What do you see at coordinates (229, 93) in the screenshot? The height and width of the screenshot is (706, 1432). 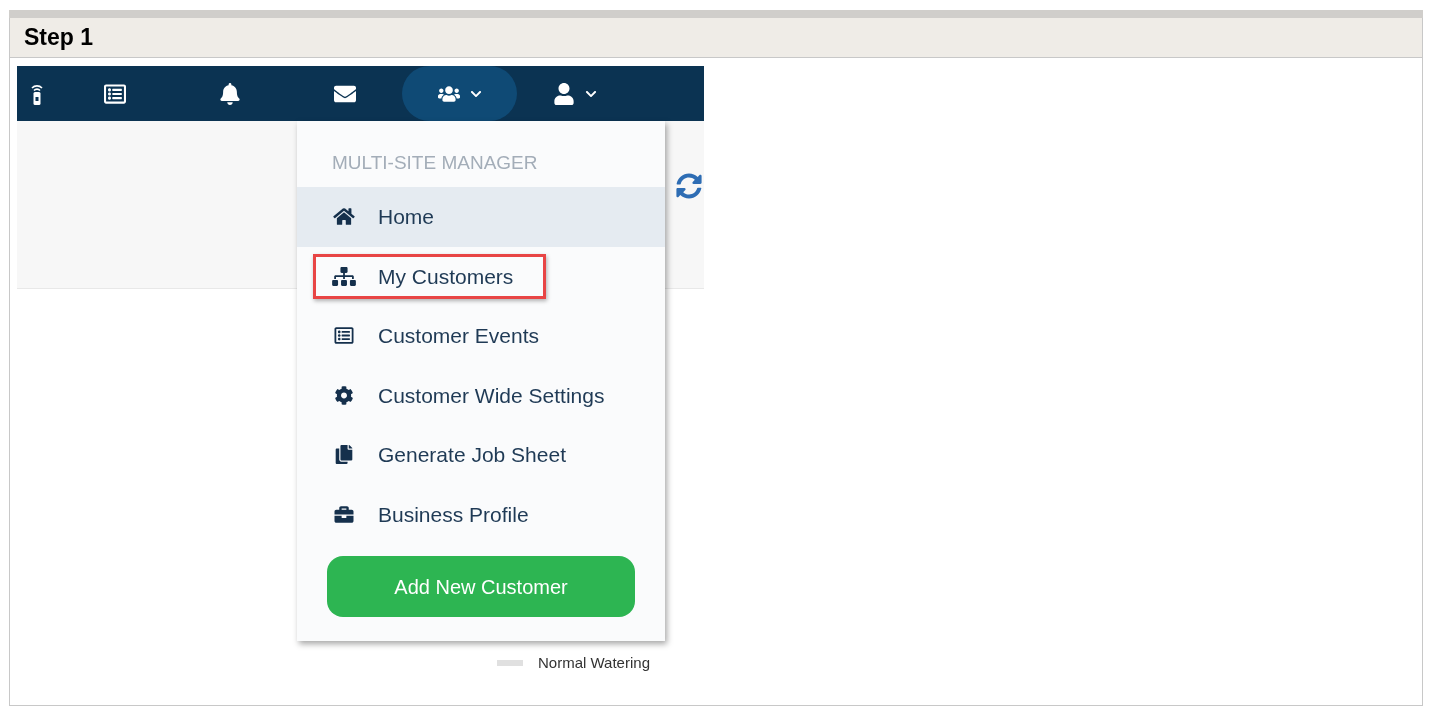 I see `bell-icon` at bounding box center [229, 93].